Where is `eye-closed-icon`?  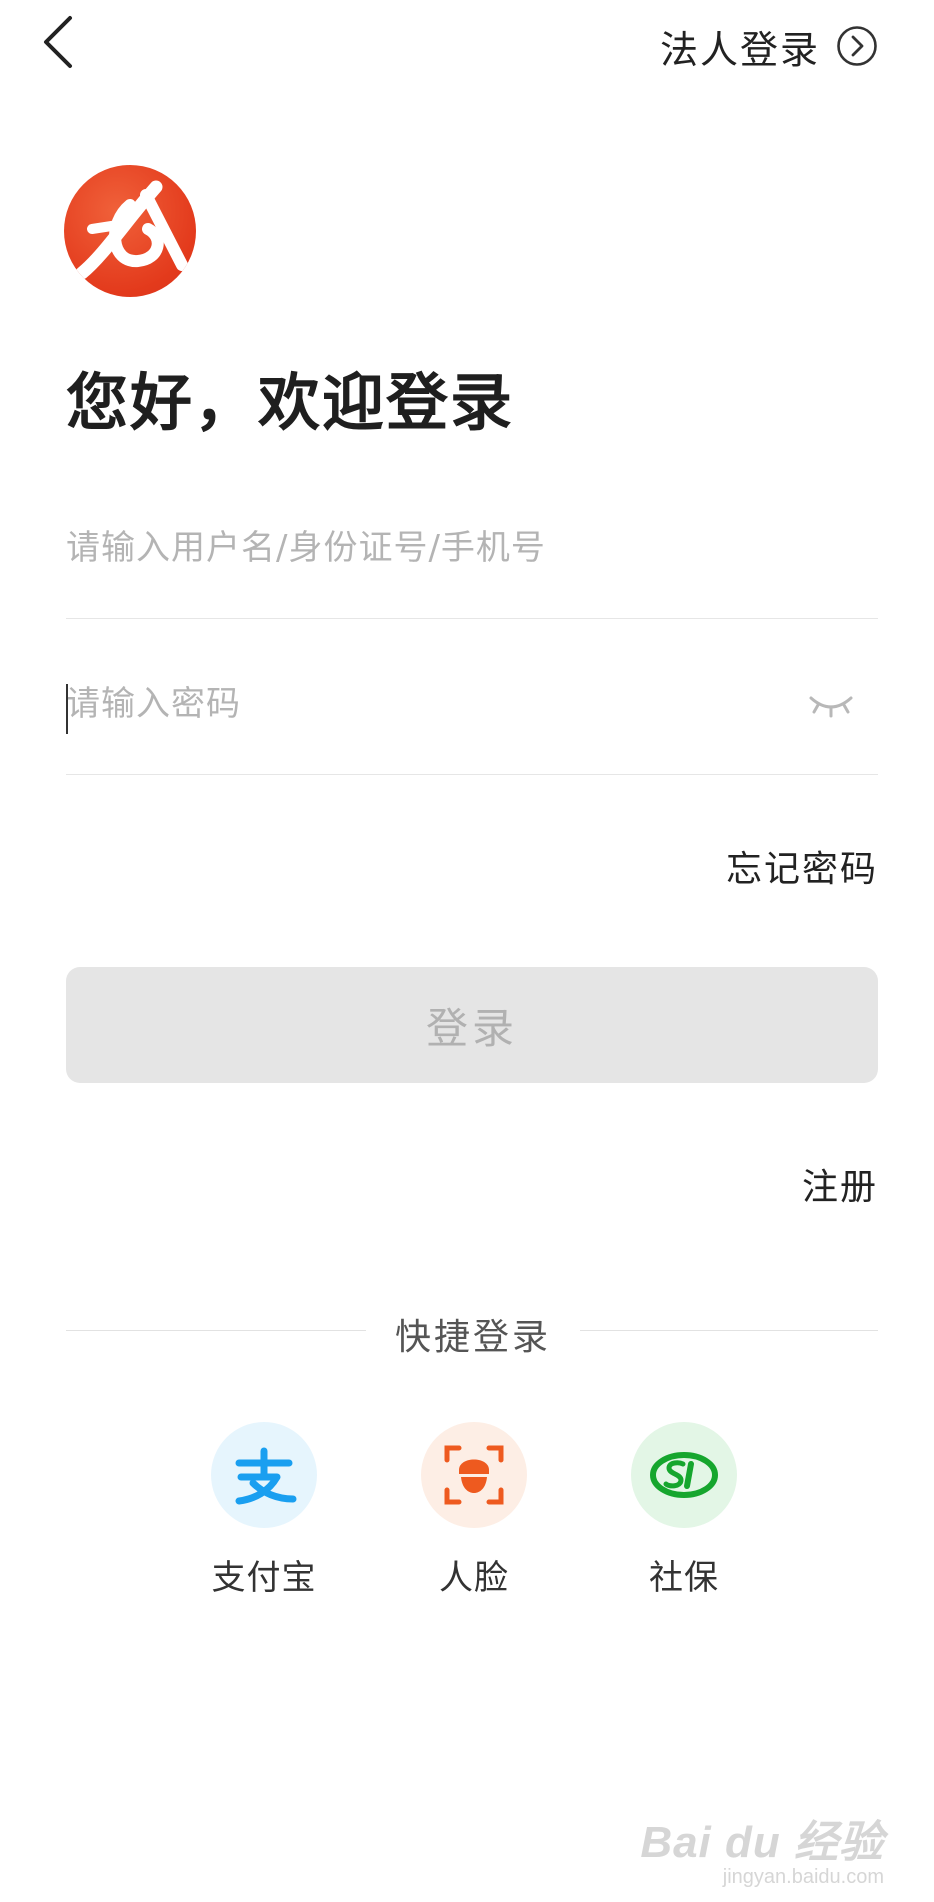 eye-closed-icon is located at coordinates (831, 707).